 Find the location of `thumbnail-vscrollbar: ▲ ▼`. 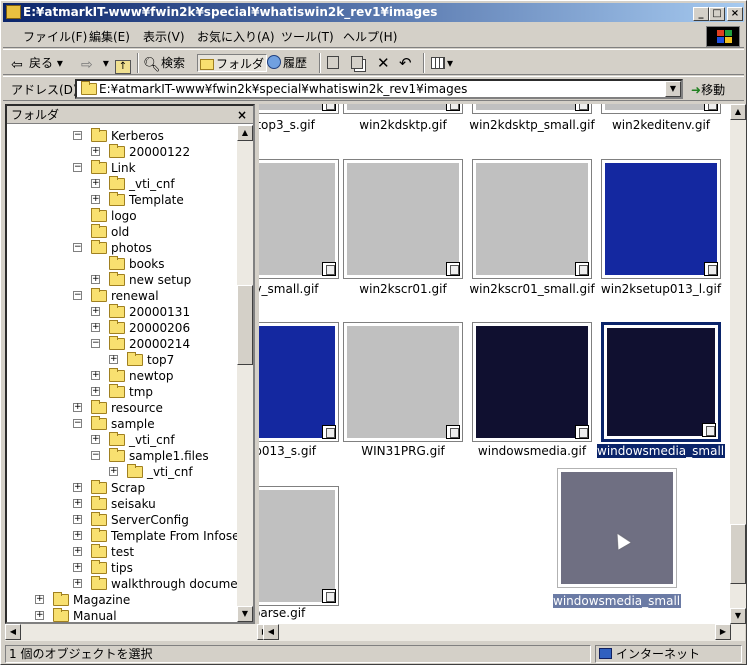

thumbnail-vscrollbar: ▲ ▼ is located at coordinates (738, 364).